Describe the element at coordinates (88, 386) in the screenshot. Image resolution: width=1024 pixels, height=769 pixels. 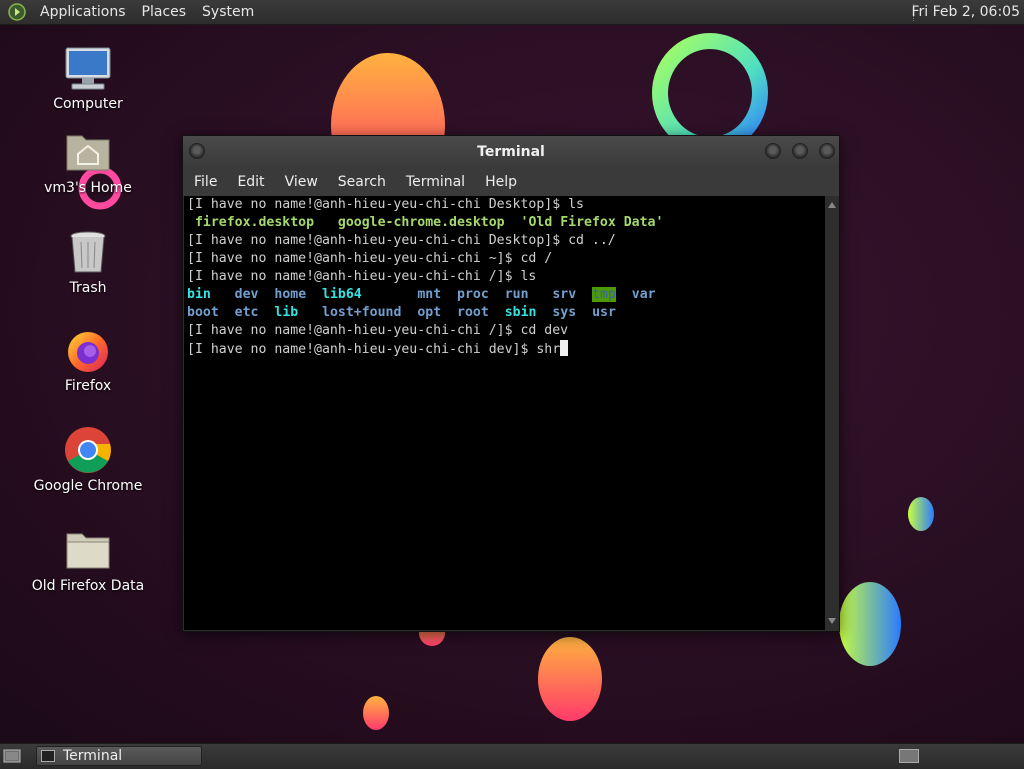
I see `desktop-icon-label: Firefox` at that location.